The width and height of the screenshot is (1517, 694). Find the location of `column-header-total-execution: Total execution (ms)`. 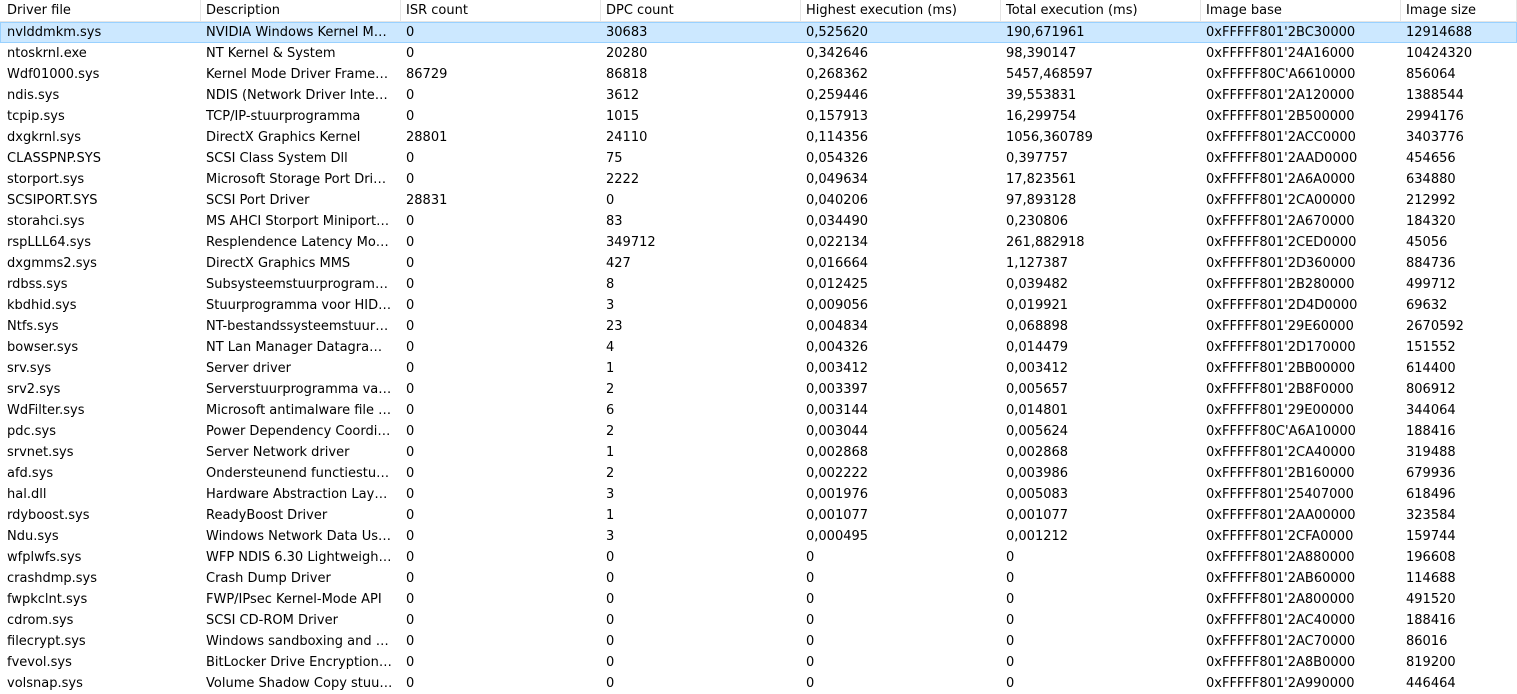

column-header-total-execution: Total execution (ms) is located at coordinates (1101, 10).